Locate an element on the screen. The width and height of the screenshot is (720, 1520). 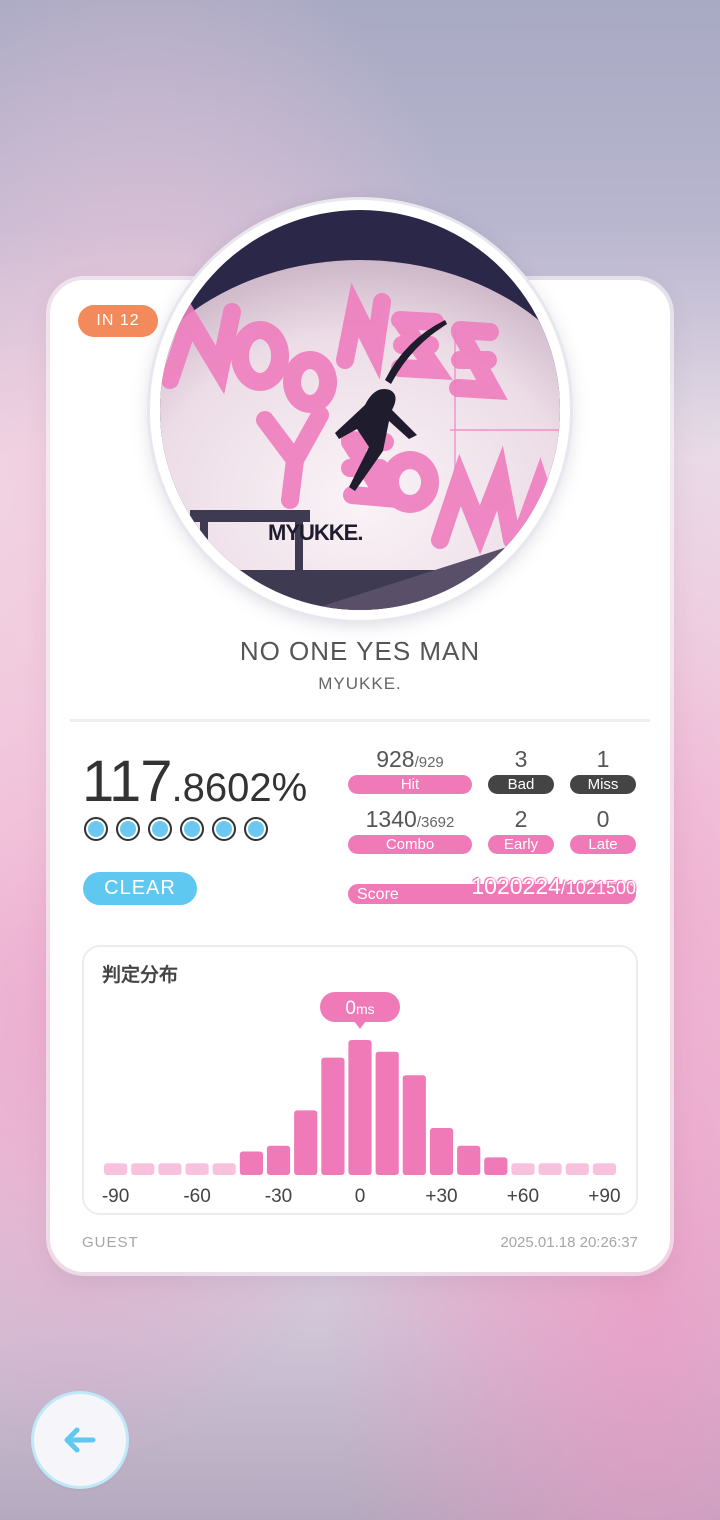
stat-miss: 1 Miss is located at coordinates (603, 769).